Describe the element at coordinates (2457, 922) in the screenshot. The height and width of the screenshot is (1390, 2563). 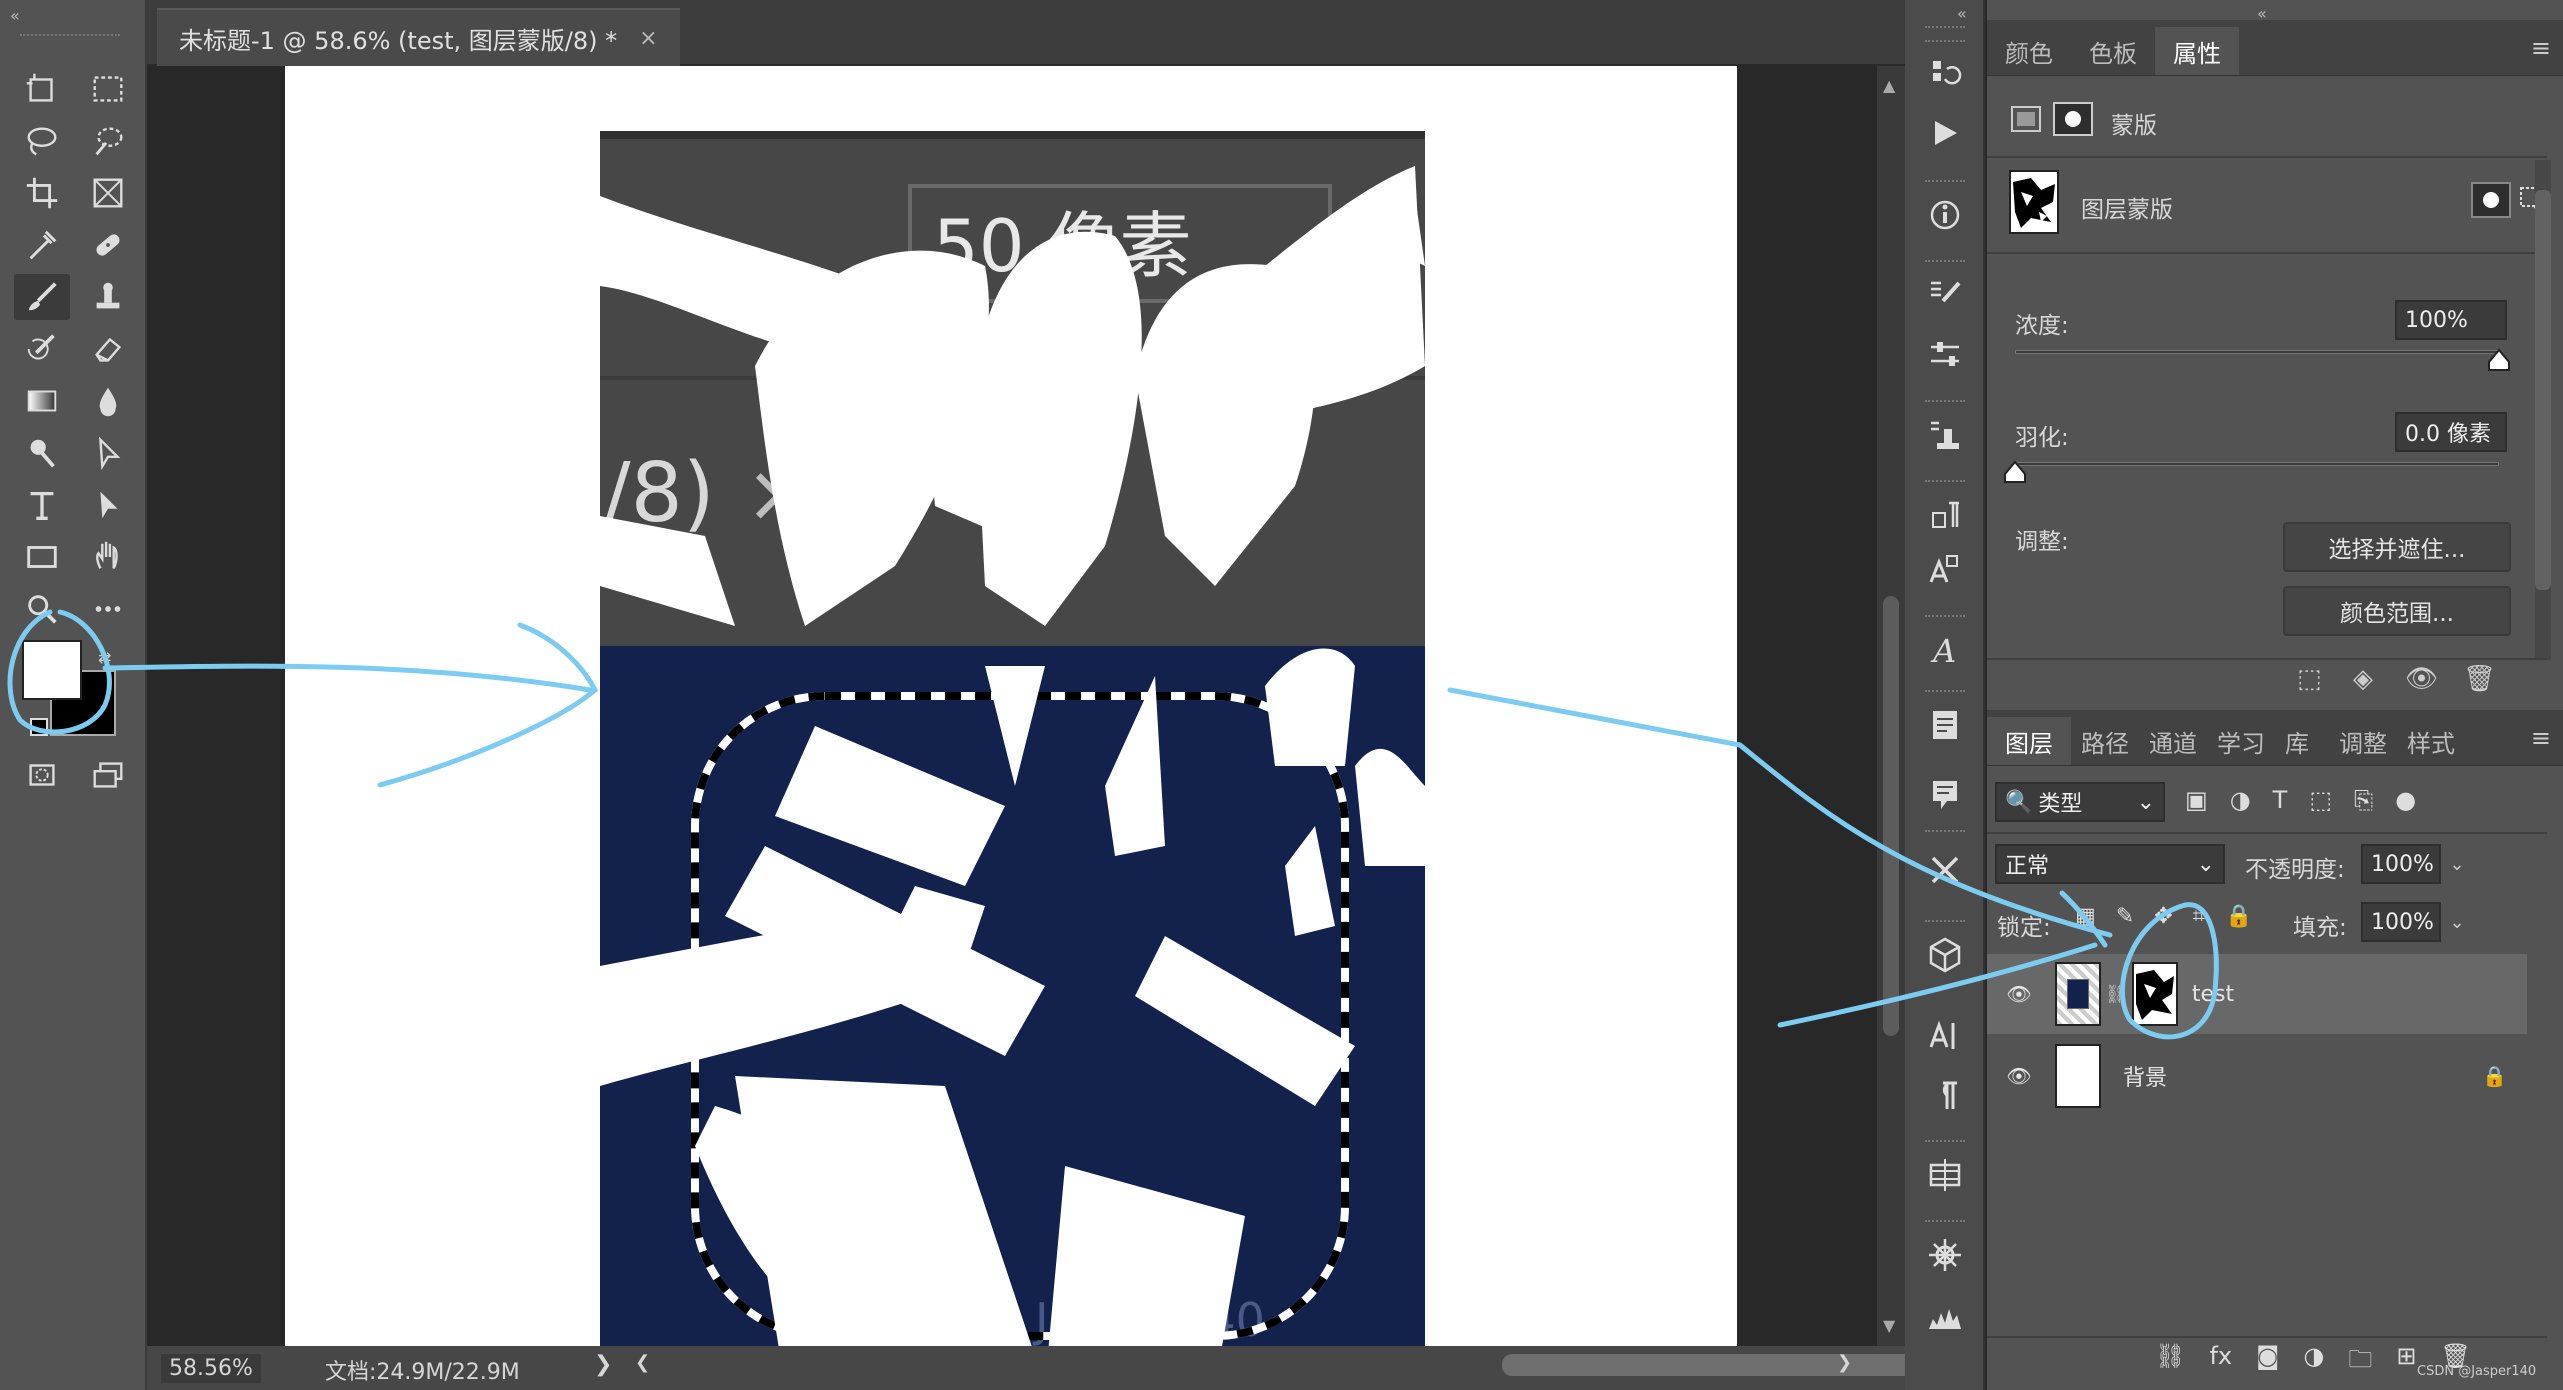
I see `fill-dropdown-icon: ⌄` at that location.